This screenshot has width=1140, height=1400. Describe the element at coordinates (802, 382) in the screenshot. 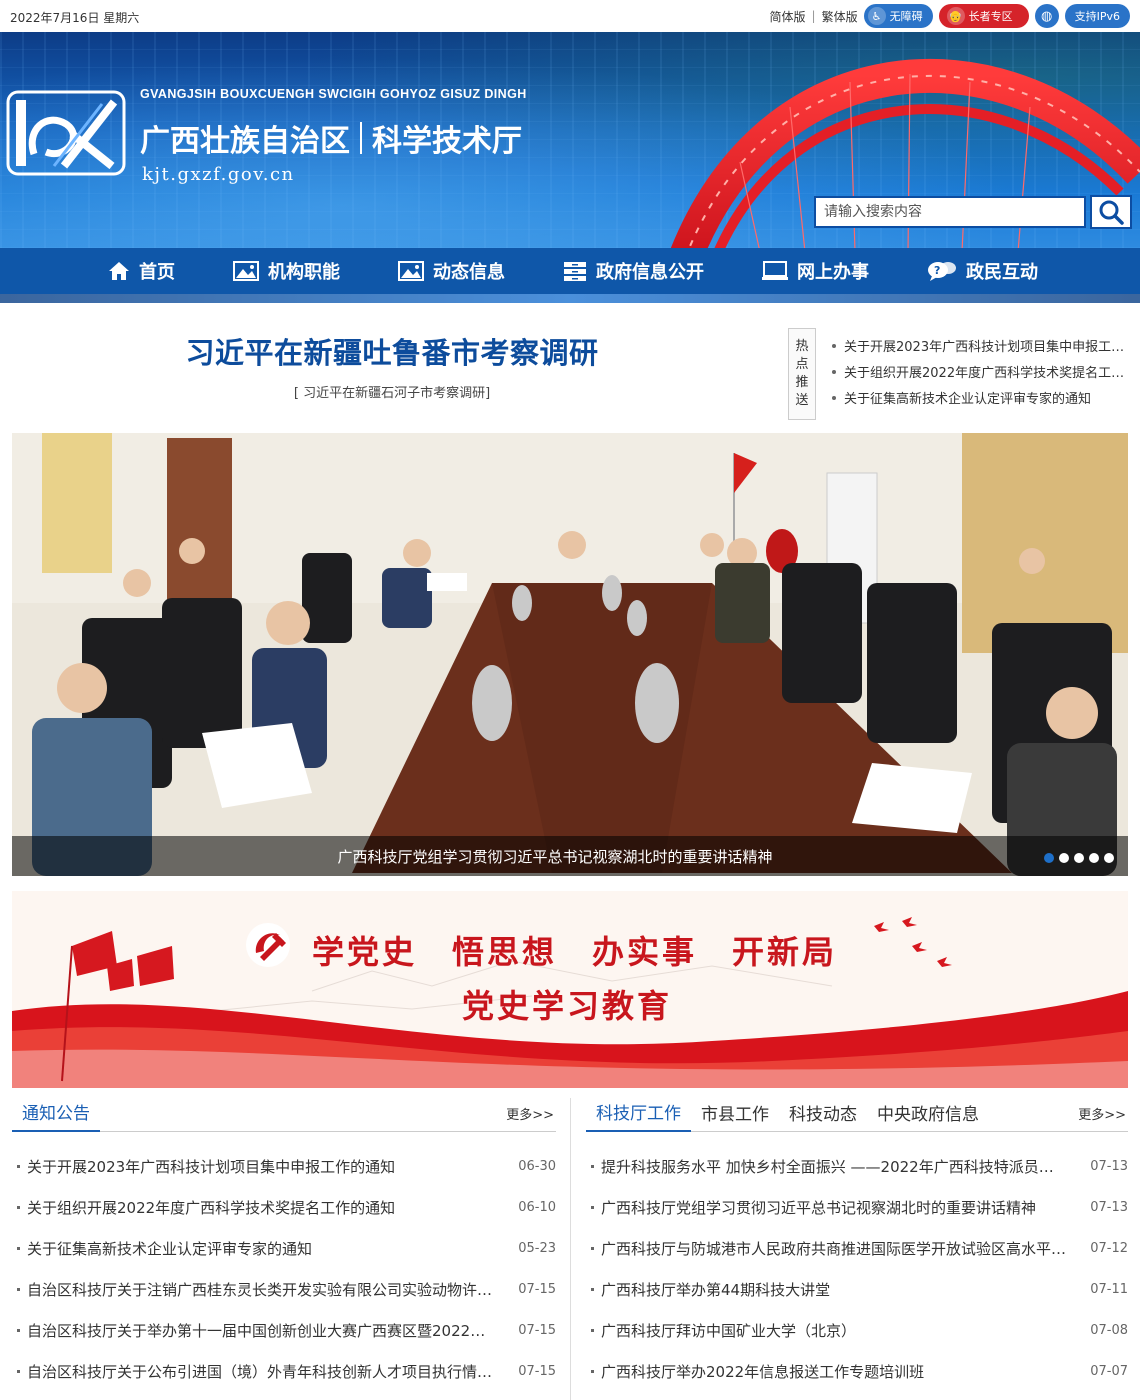

I see `hot-label-char: 推` at that location.